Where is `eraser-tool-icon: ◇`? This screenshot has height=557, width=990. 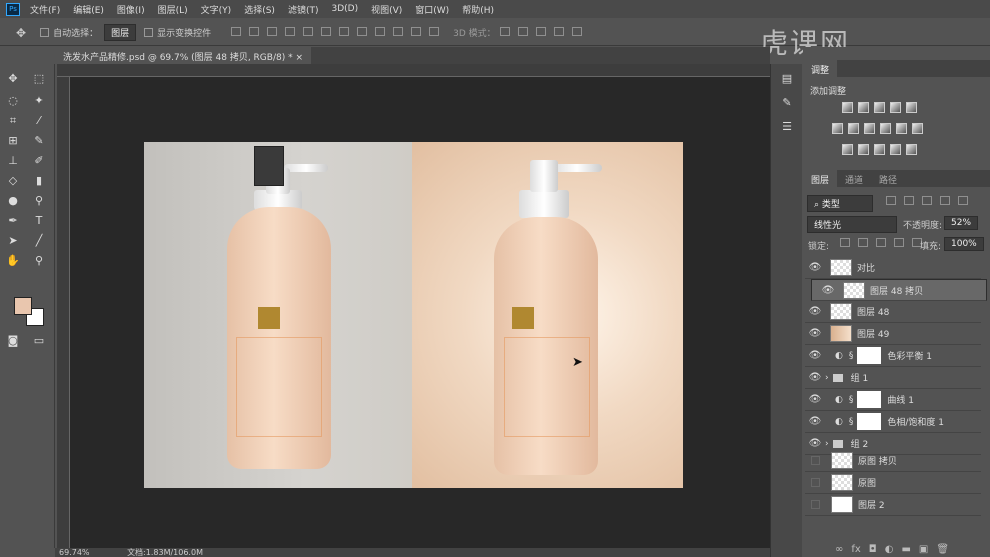 eraser-tool-icon: ◇ is located at coordinates (13, 181).